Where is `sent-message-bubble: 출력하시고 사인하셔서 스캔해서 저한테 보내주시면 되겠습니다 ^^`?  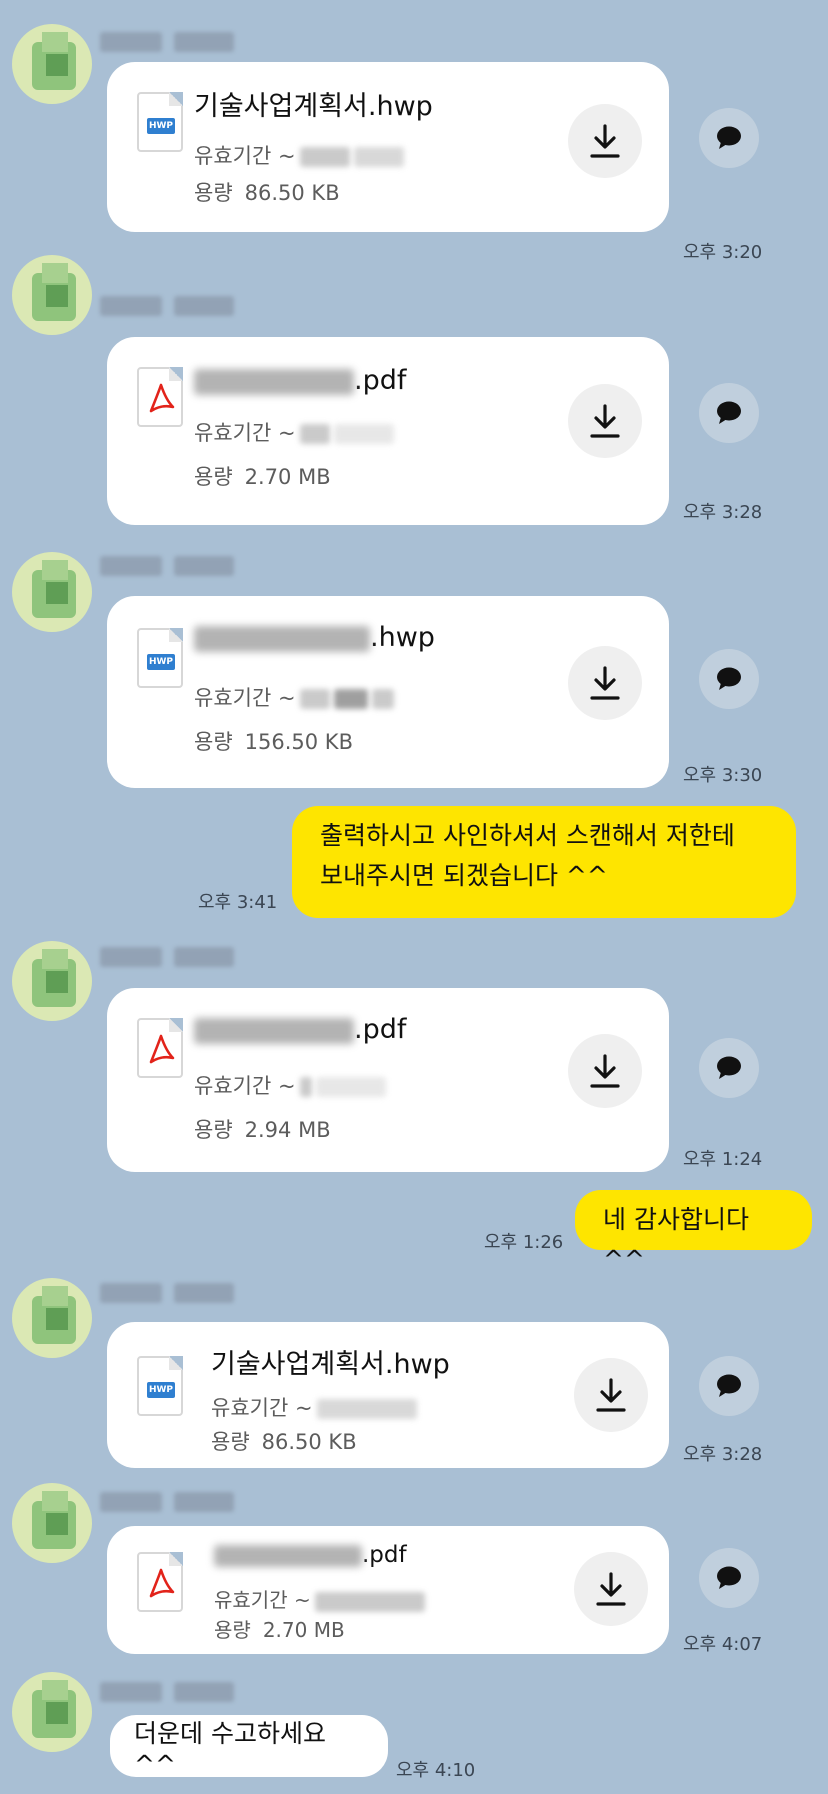 sent-message-bubble: 출력하시고 사인하셔서 스캔해서 저한테 보내주시면 되겠습니다 ^^ is located at coordinates (544, 862).